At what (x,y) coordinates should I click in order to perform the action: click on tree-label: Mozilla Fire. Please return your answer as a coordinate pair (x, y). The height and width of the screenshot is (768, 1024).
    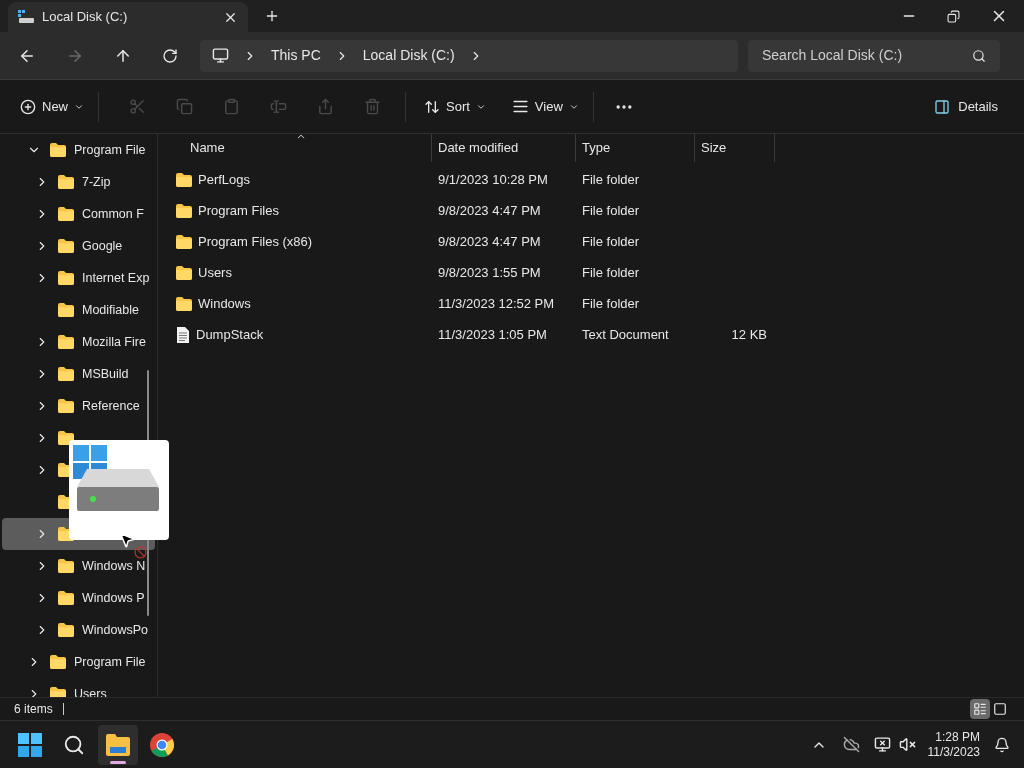
    Looking at the image, I should click on (114, 342).